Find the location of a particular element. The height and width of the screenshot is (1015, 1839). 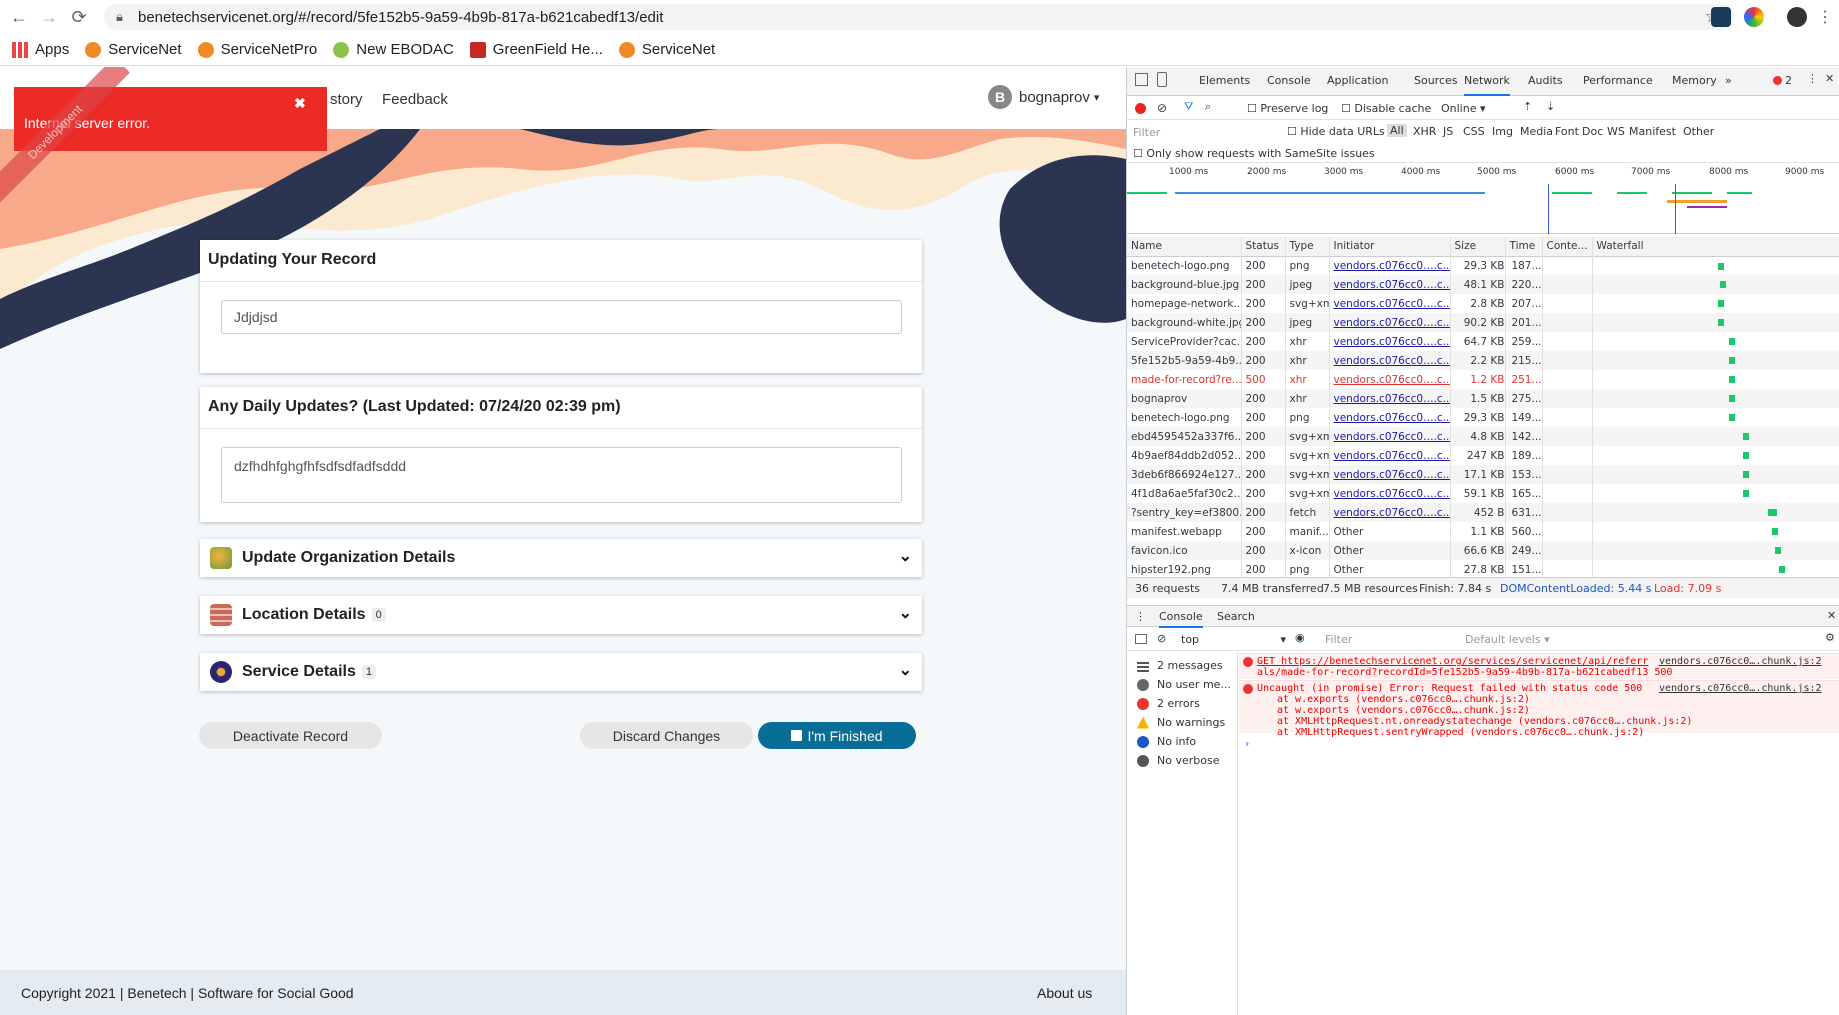

type-filter-doc: Doc is located at coordinates (1592, 131).